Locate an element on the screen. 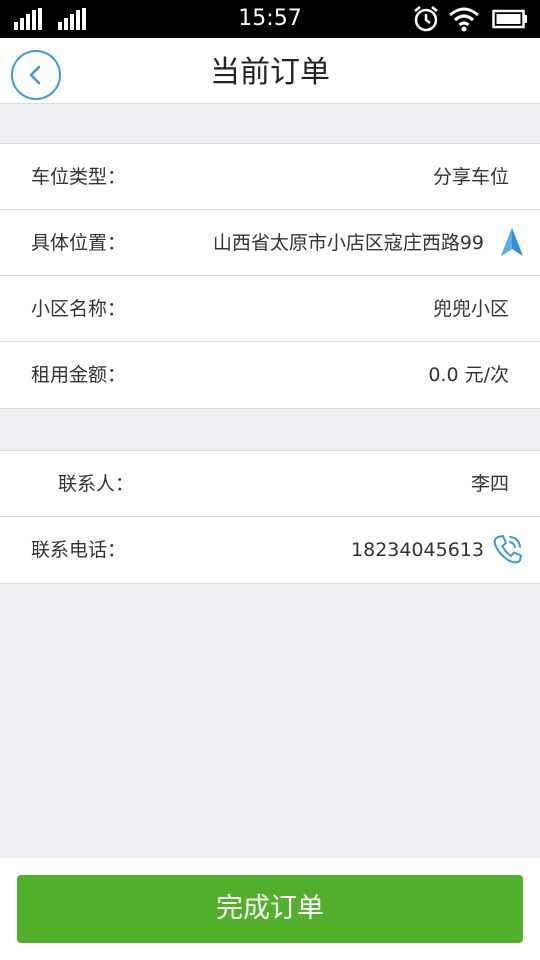  status-bar: 15:57 is located at coordinates (270, 19).